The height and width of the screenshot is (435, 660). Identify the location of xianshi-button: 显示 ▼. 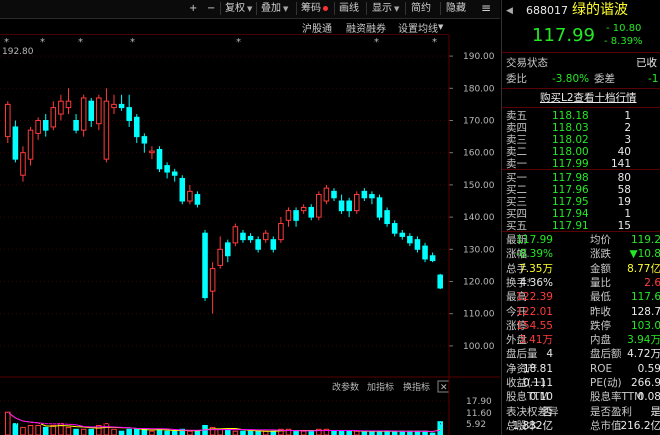
(385, 8).